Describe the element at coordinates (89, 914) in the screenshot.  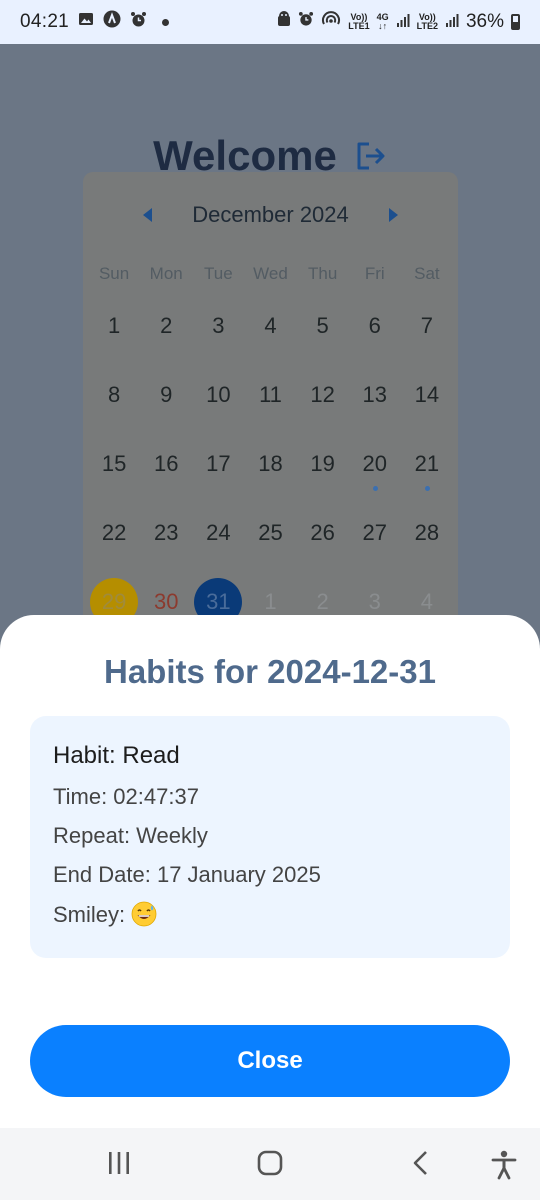
I see `habit-smiley-label: Smiley:` at that location.